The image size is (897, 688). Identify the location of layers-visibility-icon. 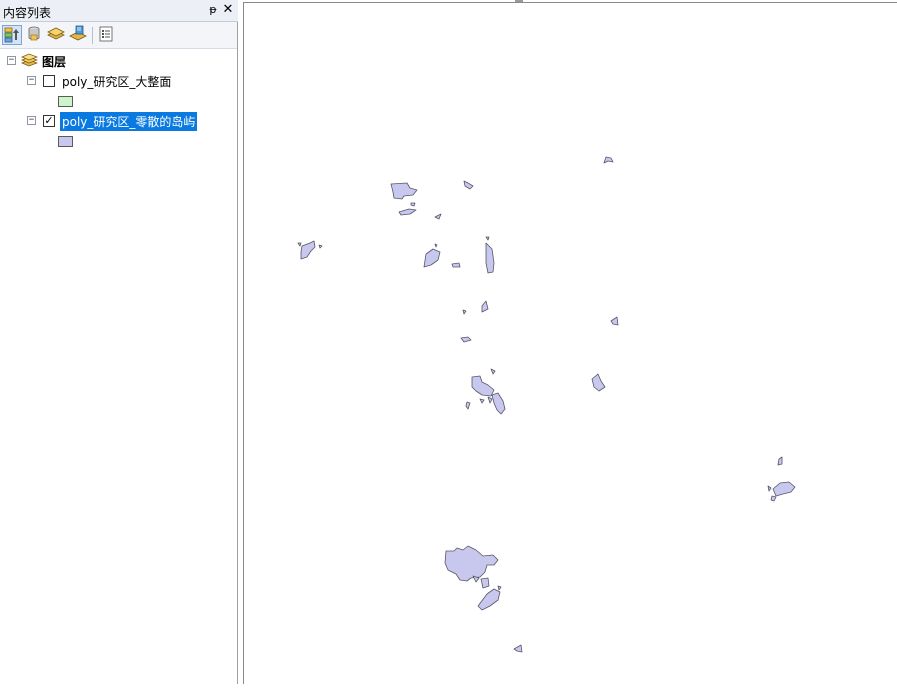
(56, 33).